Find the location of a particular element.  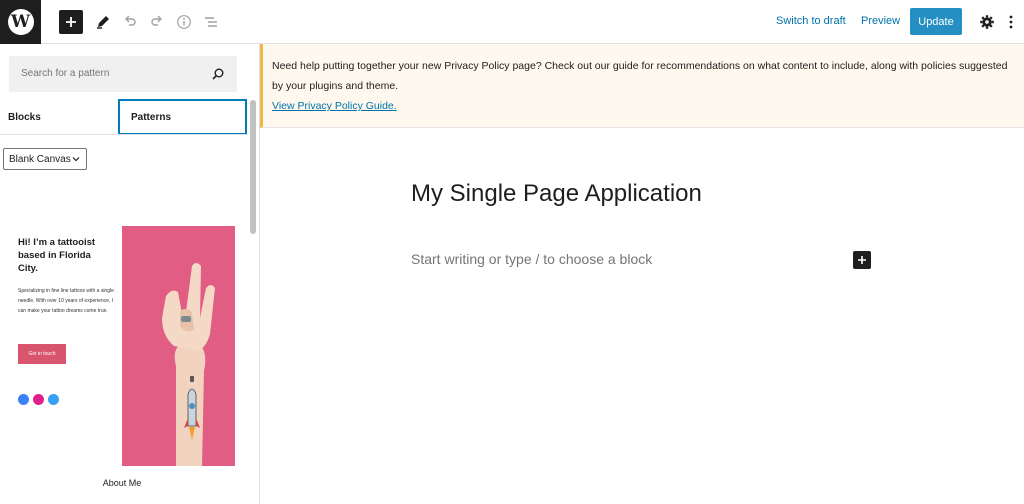

privacy-policy-guide-link: View Privacy Policy Guide. is located at coordinates (334, 106).